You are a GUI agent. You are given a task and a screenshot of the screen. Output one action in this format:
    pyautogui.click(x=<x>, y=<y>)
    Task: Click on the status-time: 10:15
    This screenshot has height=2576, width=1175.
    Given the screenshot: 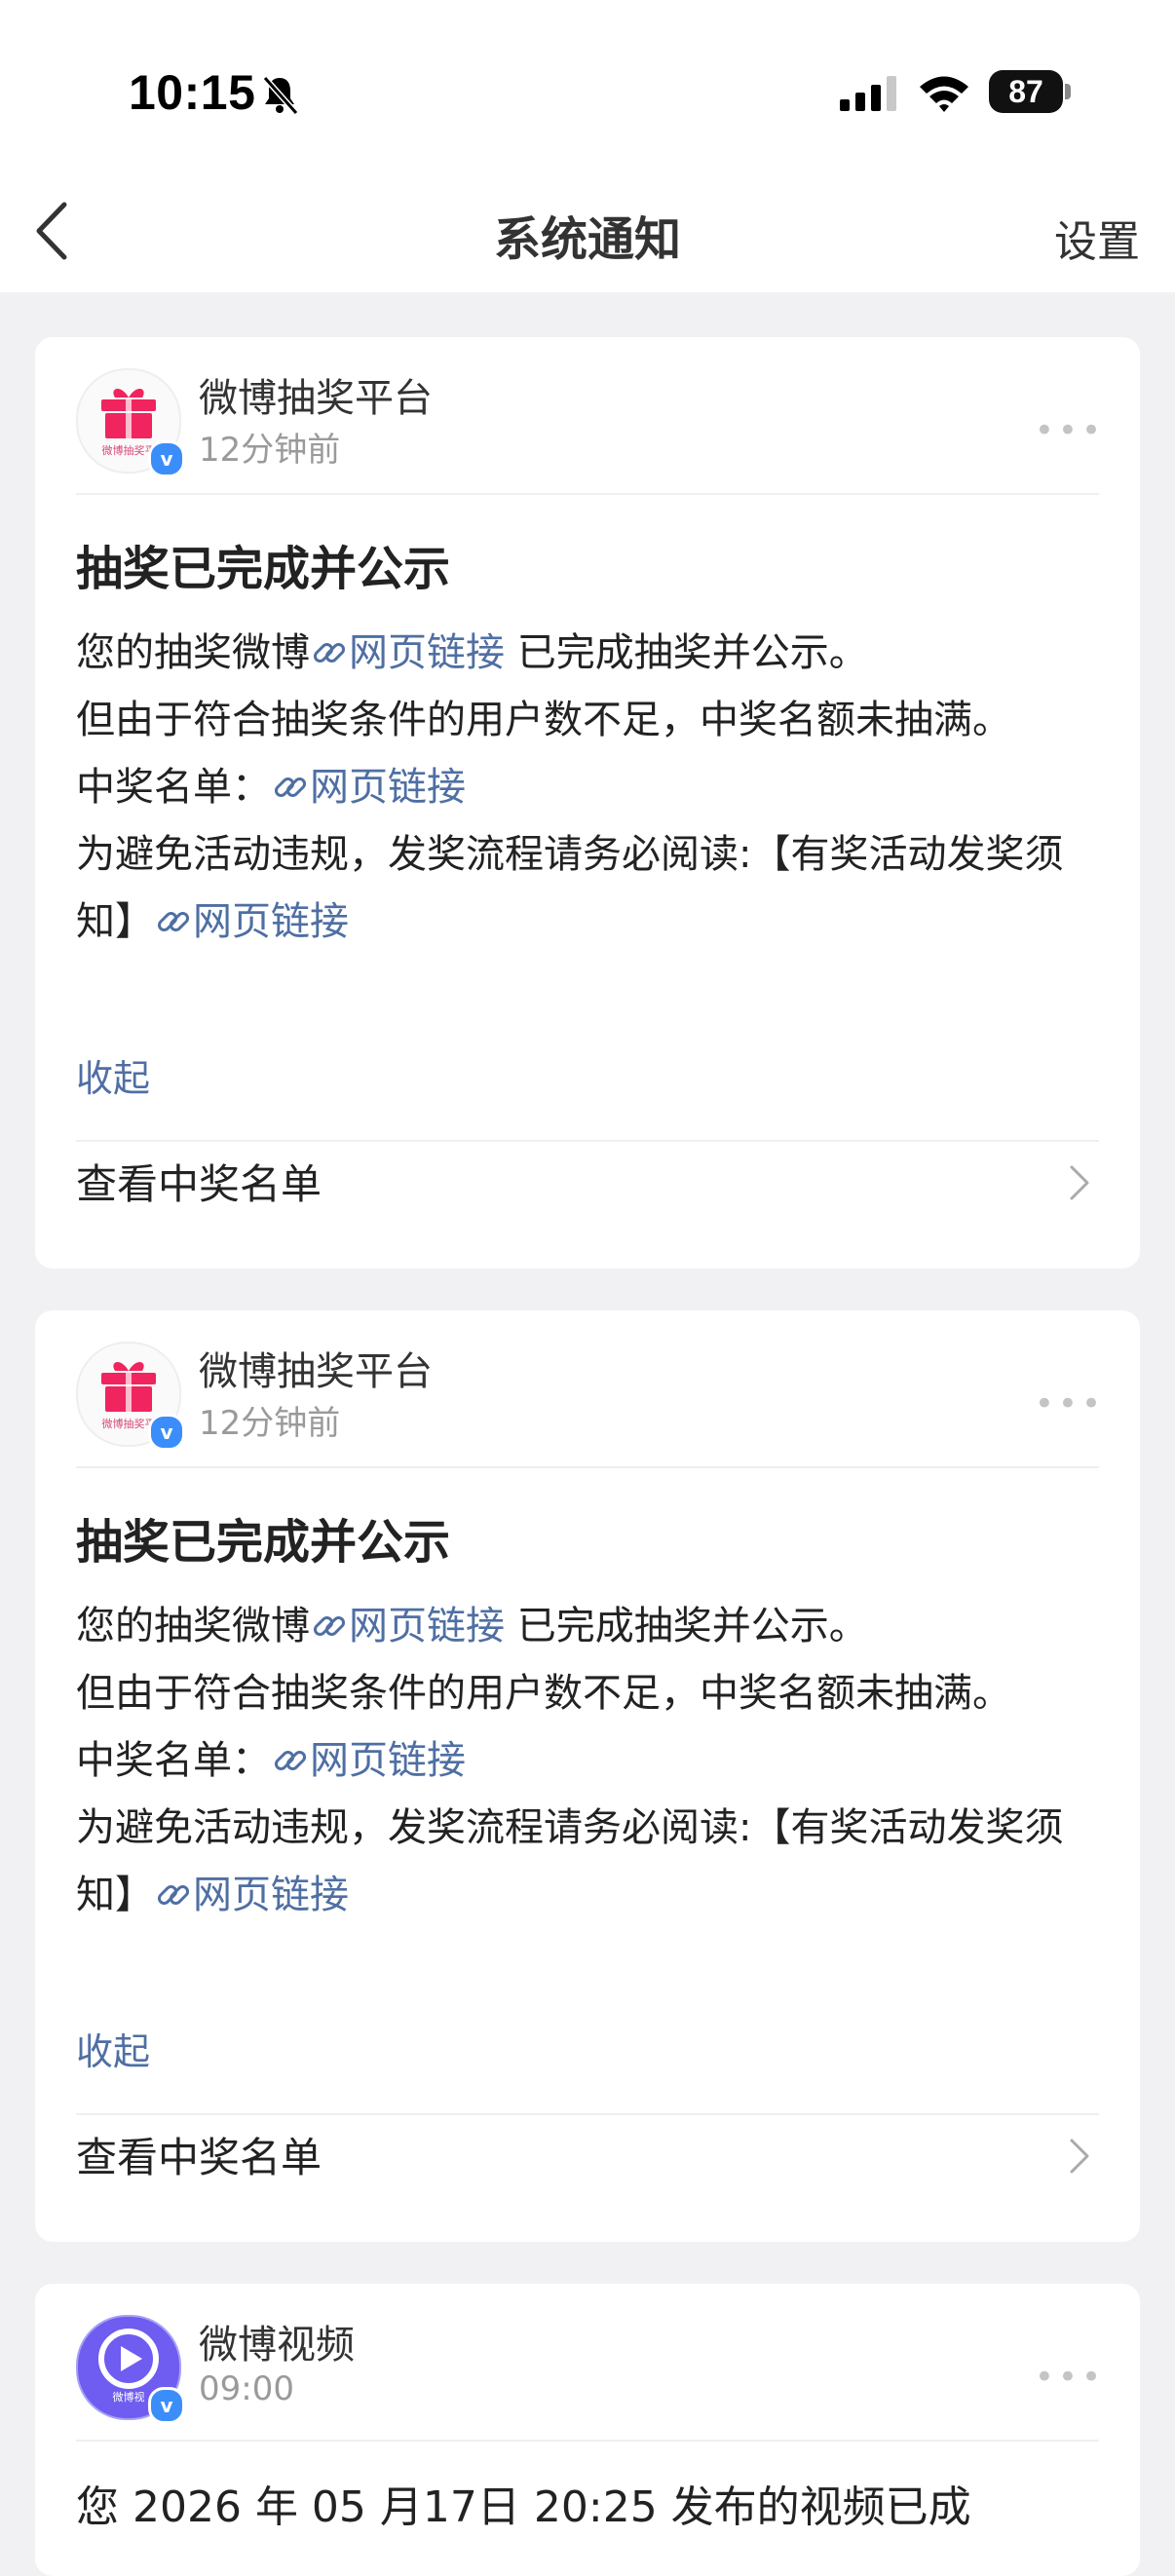 What is the action you would take?
    pyautogui.click(x=192, y=92)
    